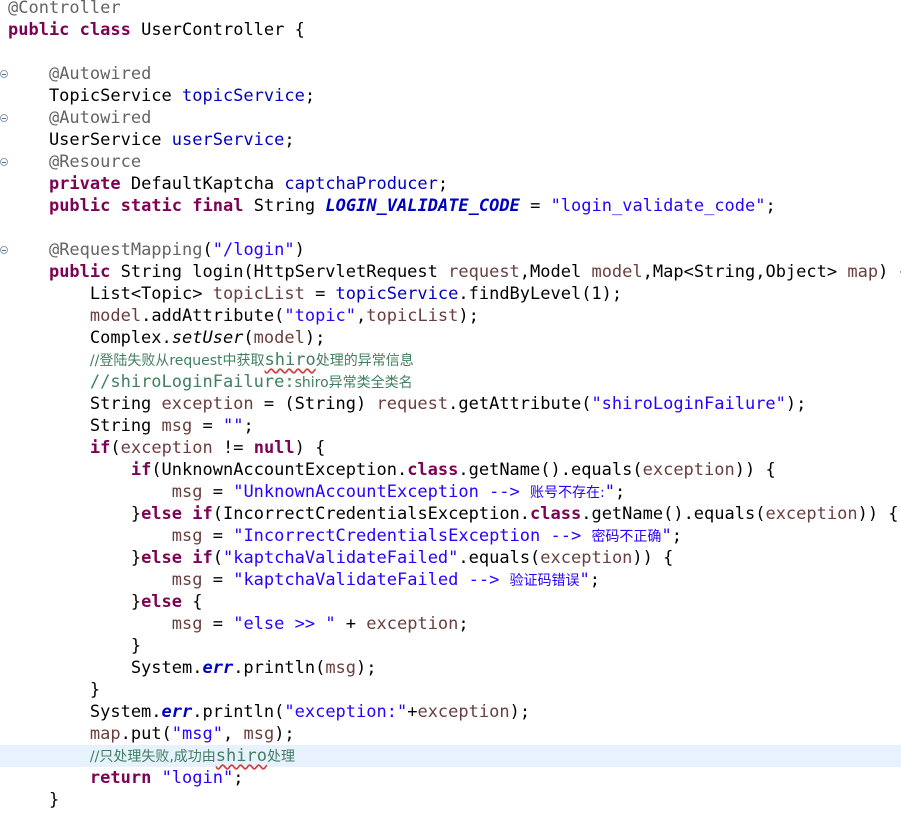 This screenshot has height=816, width=901. I want to click on code-token: Complex., so click(90, 338).